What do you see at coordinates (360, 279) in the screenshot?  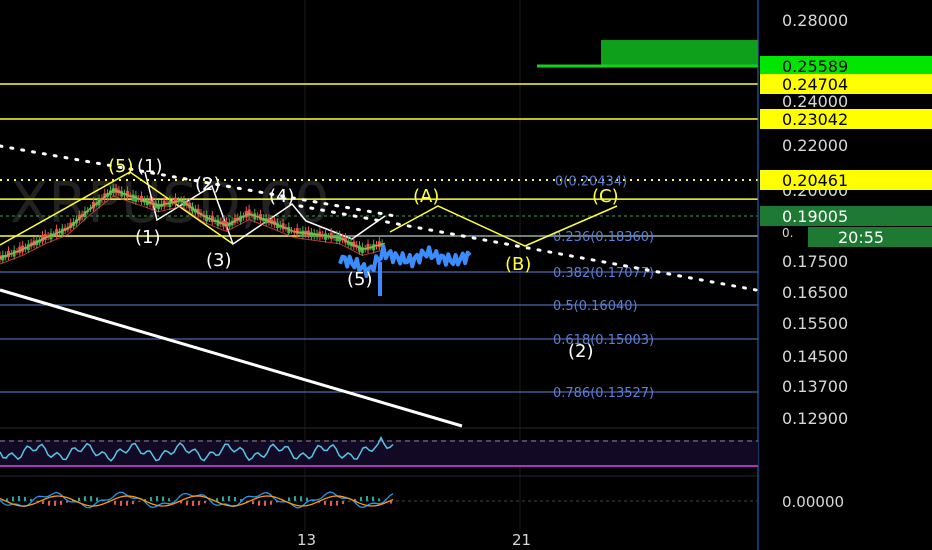 I see `wave-label-7: (5)` at bounding box center [360, 279].